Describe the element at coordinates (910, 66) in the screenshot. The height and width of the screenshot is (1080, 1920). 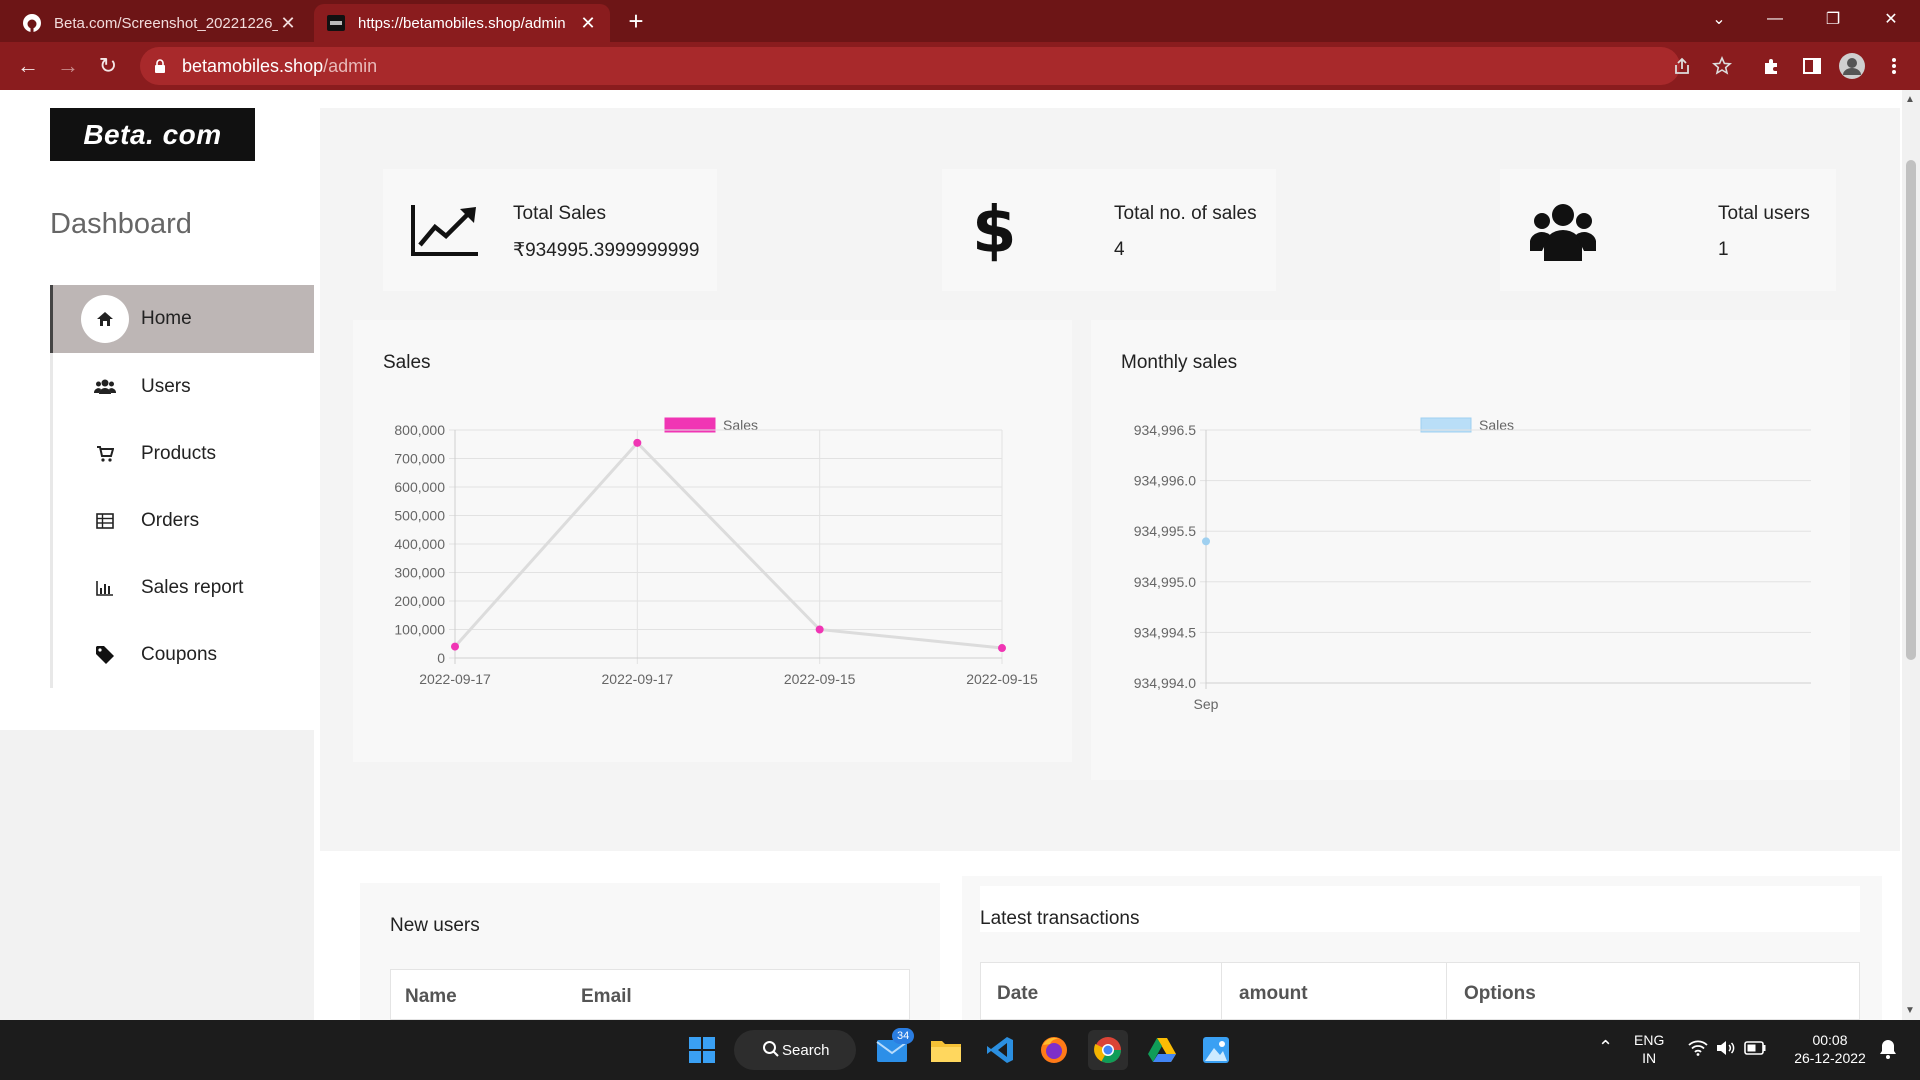
I see `address-bar: betamobiles.shop/admin` at that location.